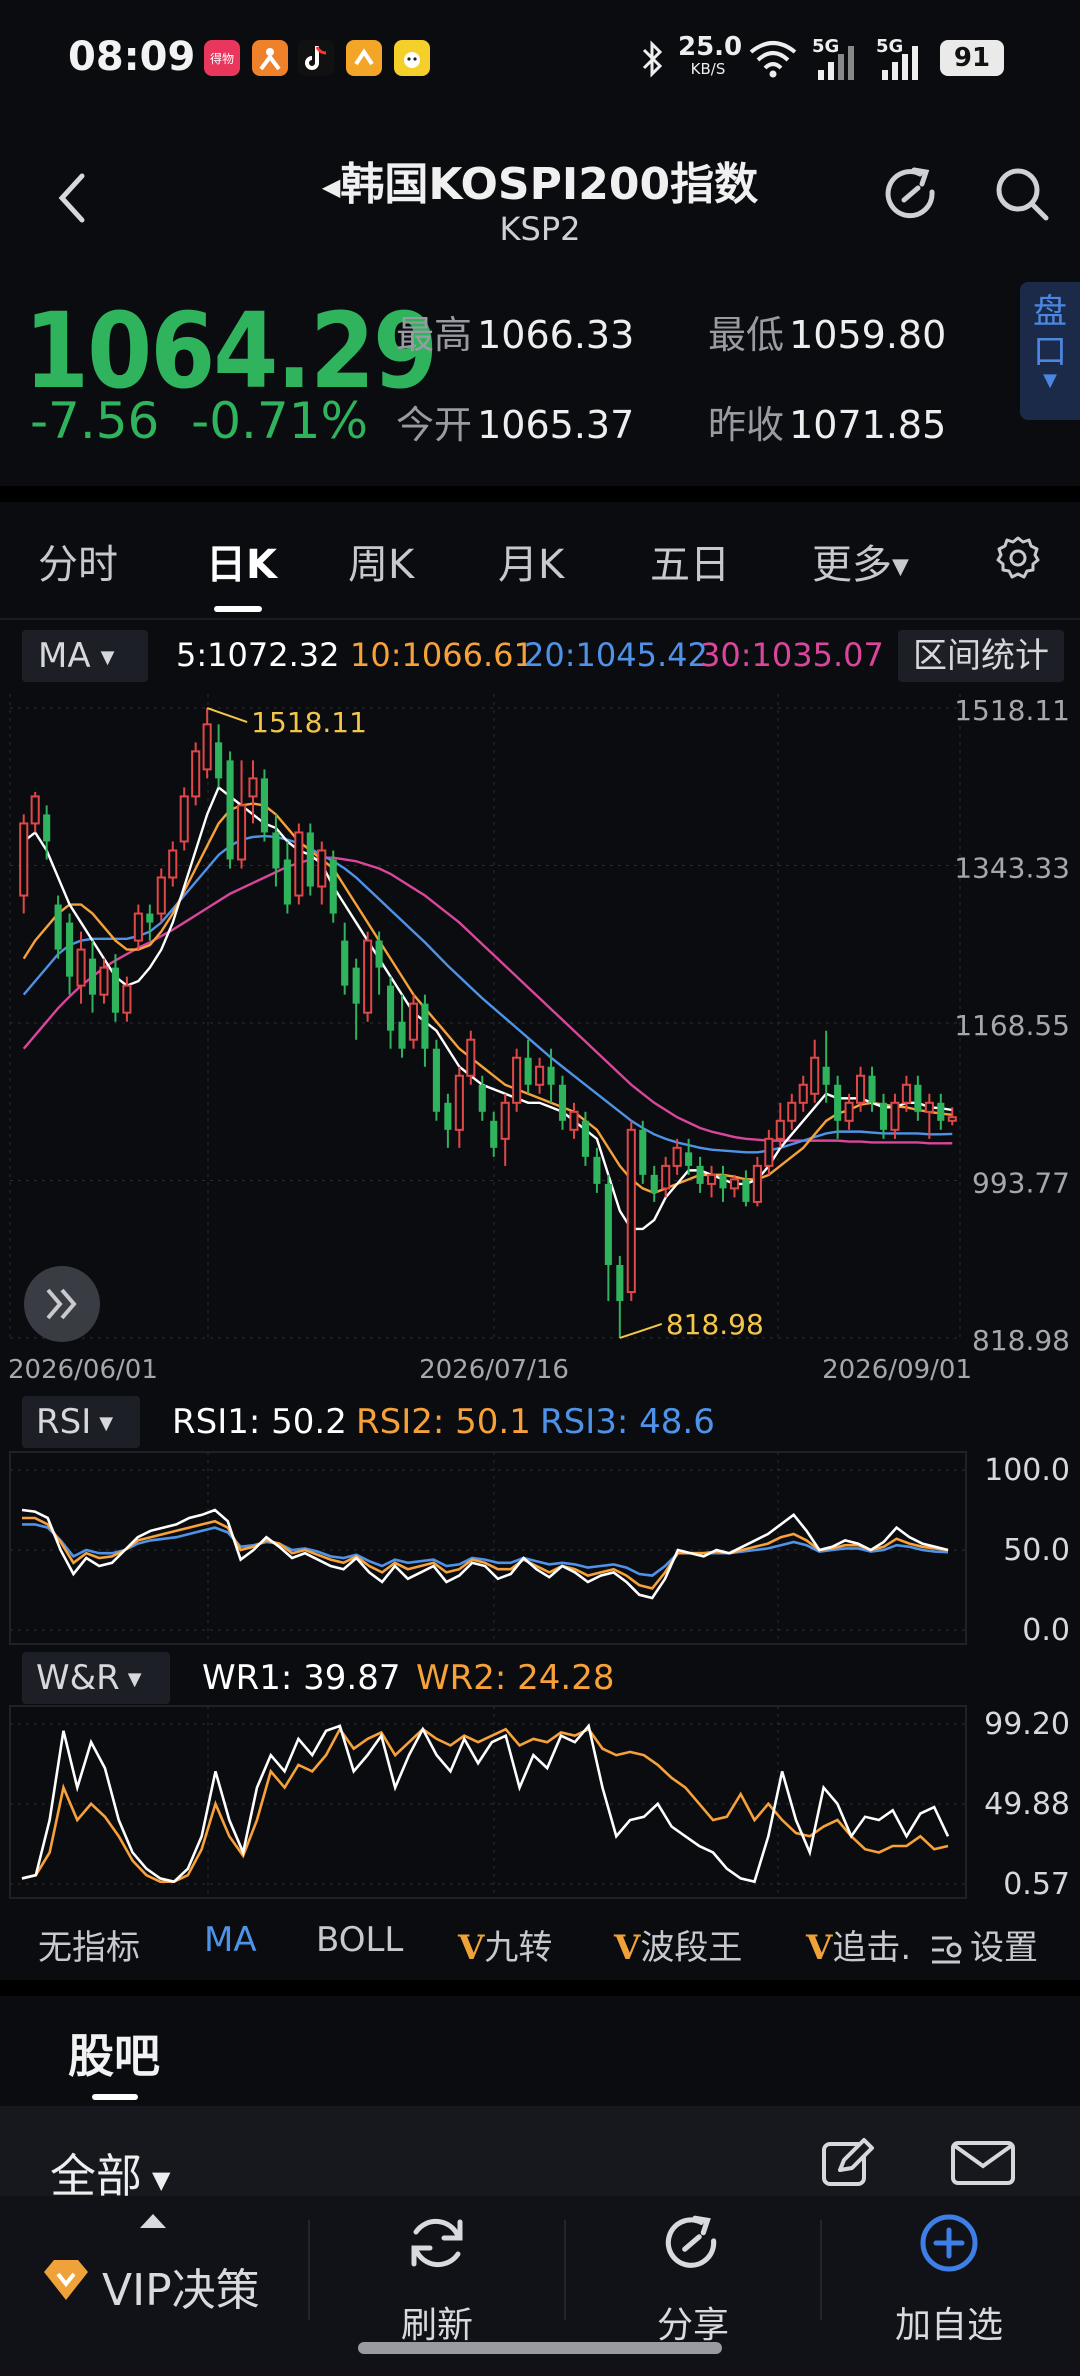  I want to click on wr-indicator-select: W&R ▼, so click(96, 1678).